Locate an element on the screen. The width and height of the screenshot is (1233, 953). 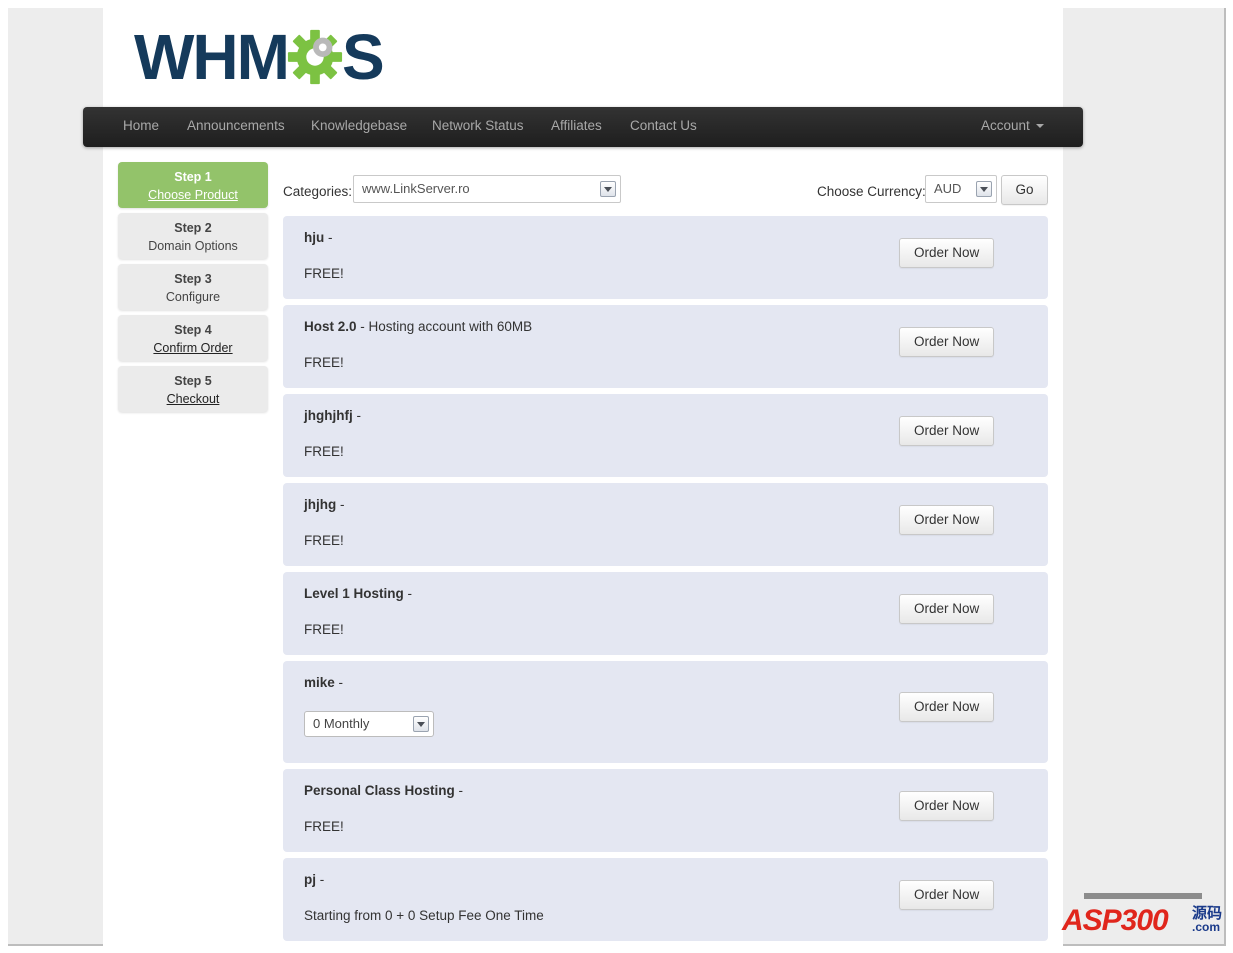
logo-text-left: WHM is located at coordinates (212, 57).